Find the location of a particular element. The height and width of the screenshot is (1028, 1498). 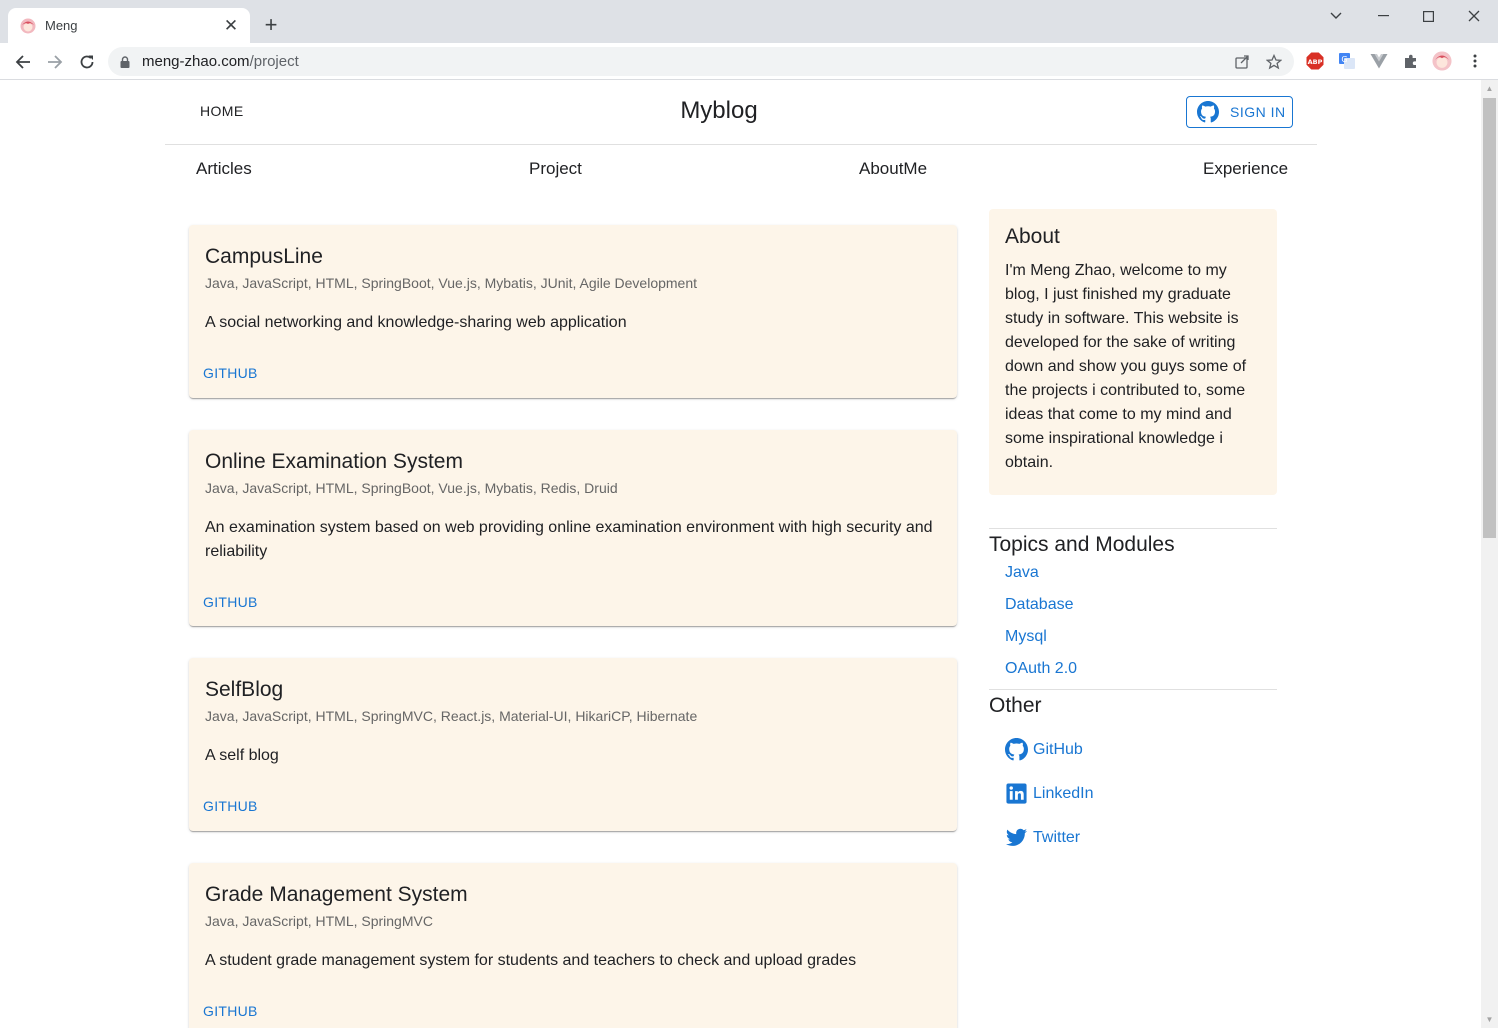

scroll-down-arrow-icon: ▼ is located at coordinates (1489, 1019).